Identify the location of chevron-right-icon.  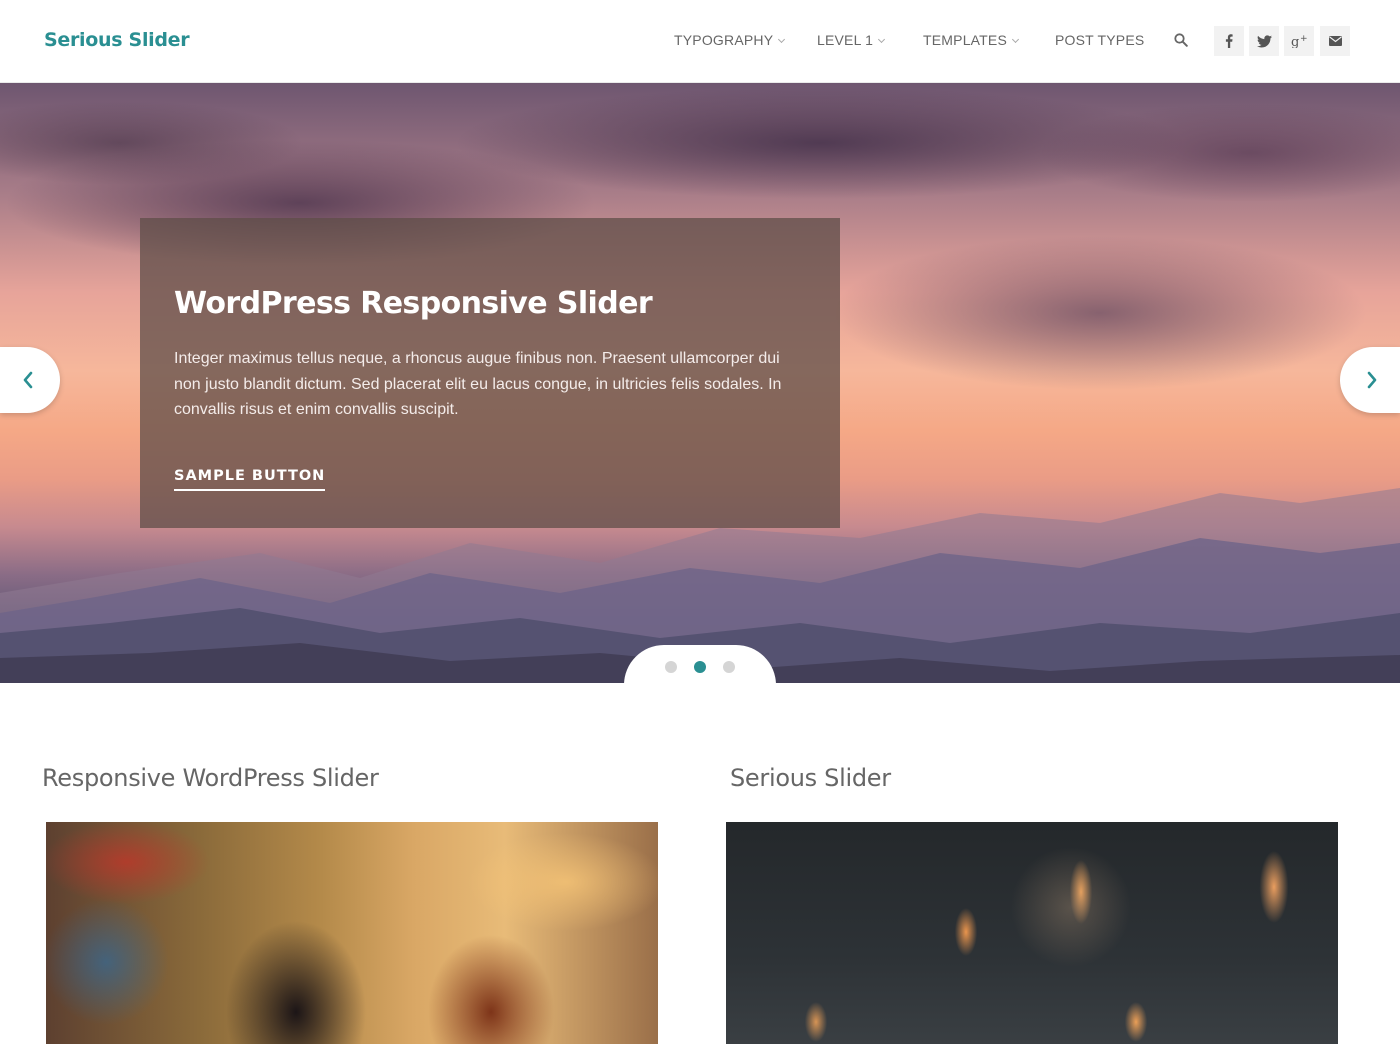
(1372, 380).